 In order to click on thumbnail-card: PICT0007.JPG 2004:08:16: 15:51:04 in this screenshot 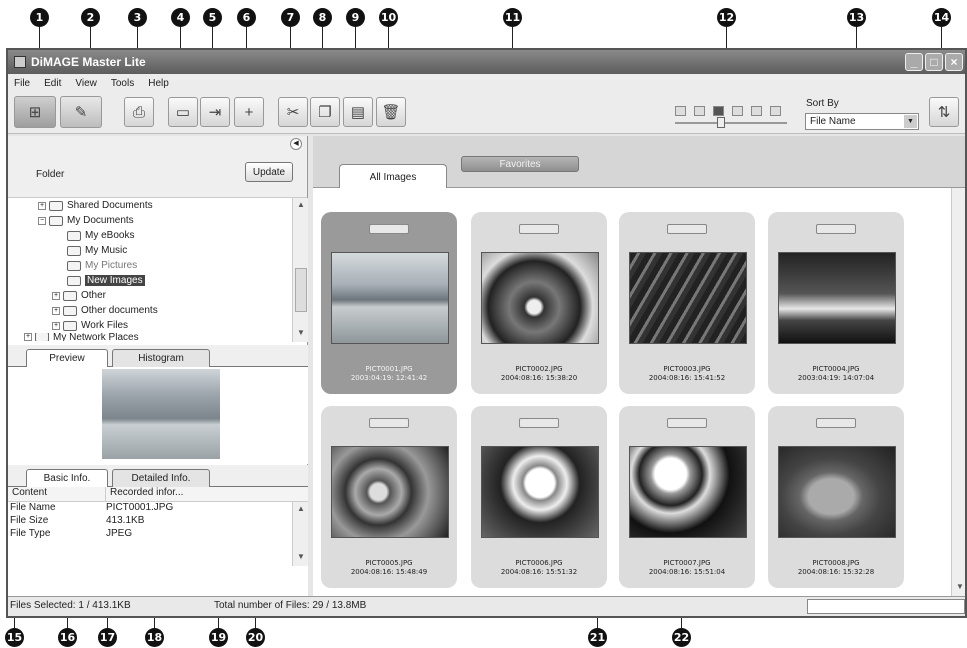, I will do `click(687, 497)`.